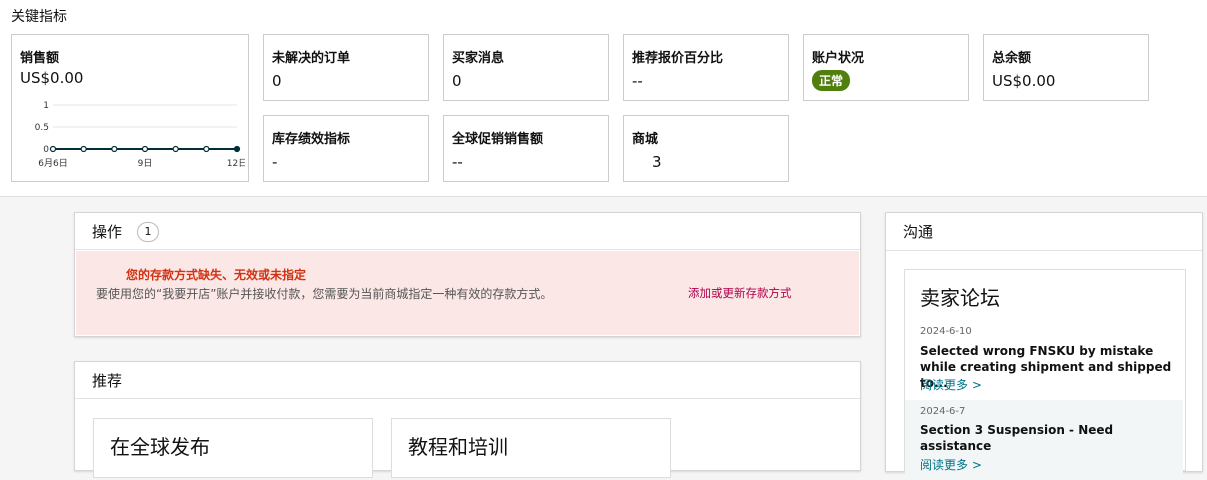 The image size is (1207, 480). Describe the element at coordinates (42, 128) in the screenshot. I see `chart-y-tick-label: 0.5` at that location.